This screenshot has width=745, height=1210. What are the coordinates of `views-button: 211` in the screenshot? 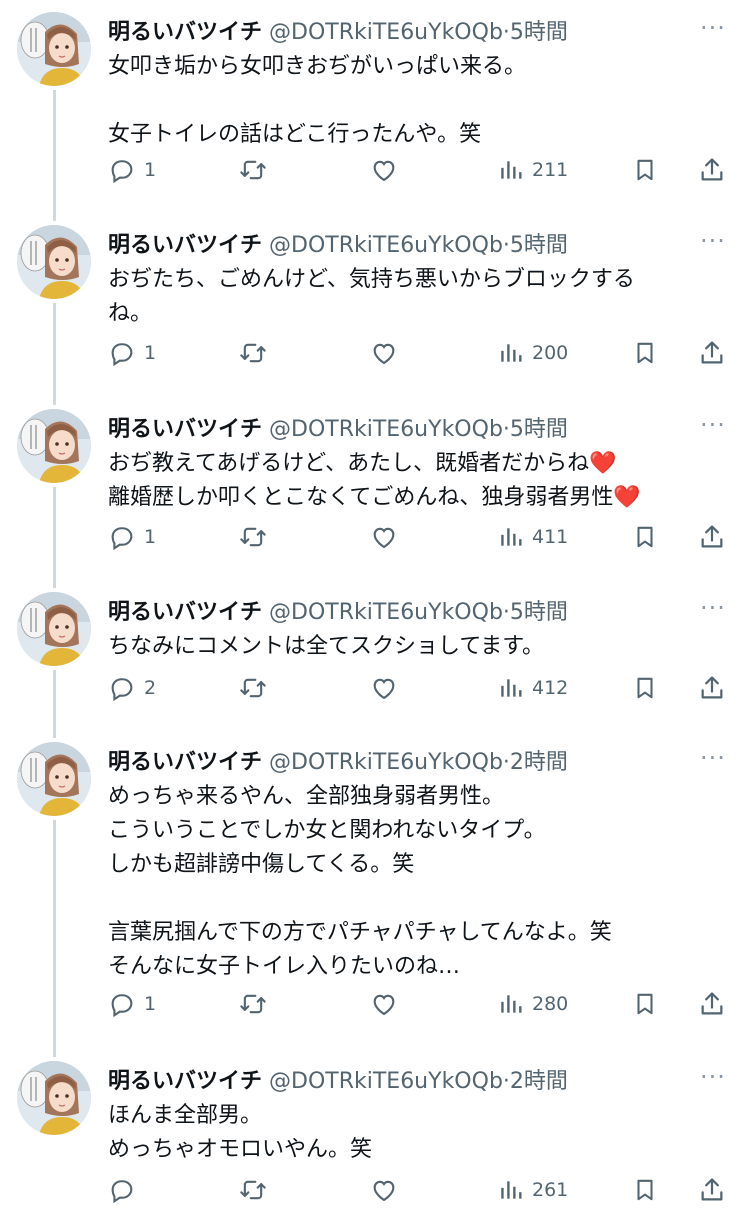 It's located at (533, 170).